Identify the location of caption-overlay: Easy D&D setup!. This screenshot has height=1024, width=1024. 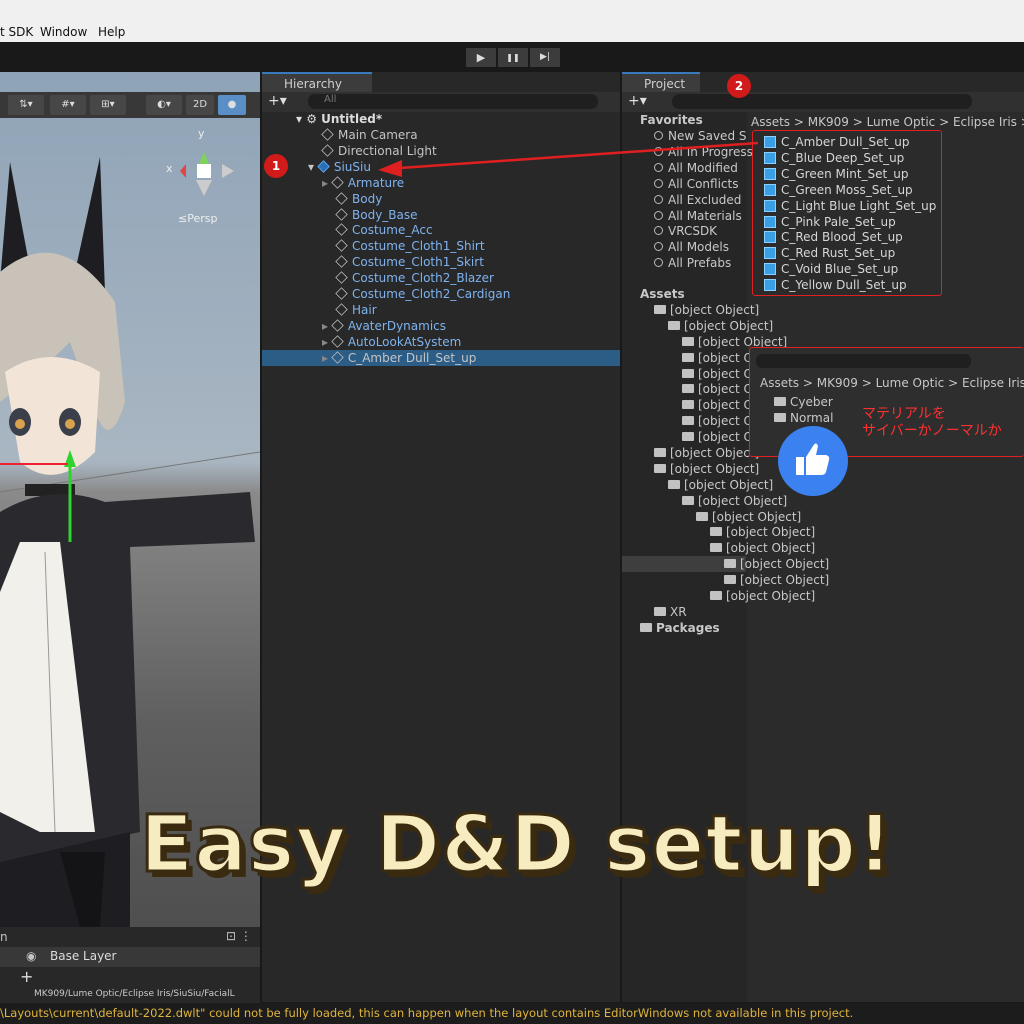
(517, 845).